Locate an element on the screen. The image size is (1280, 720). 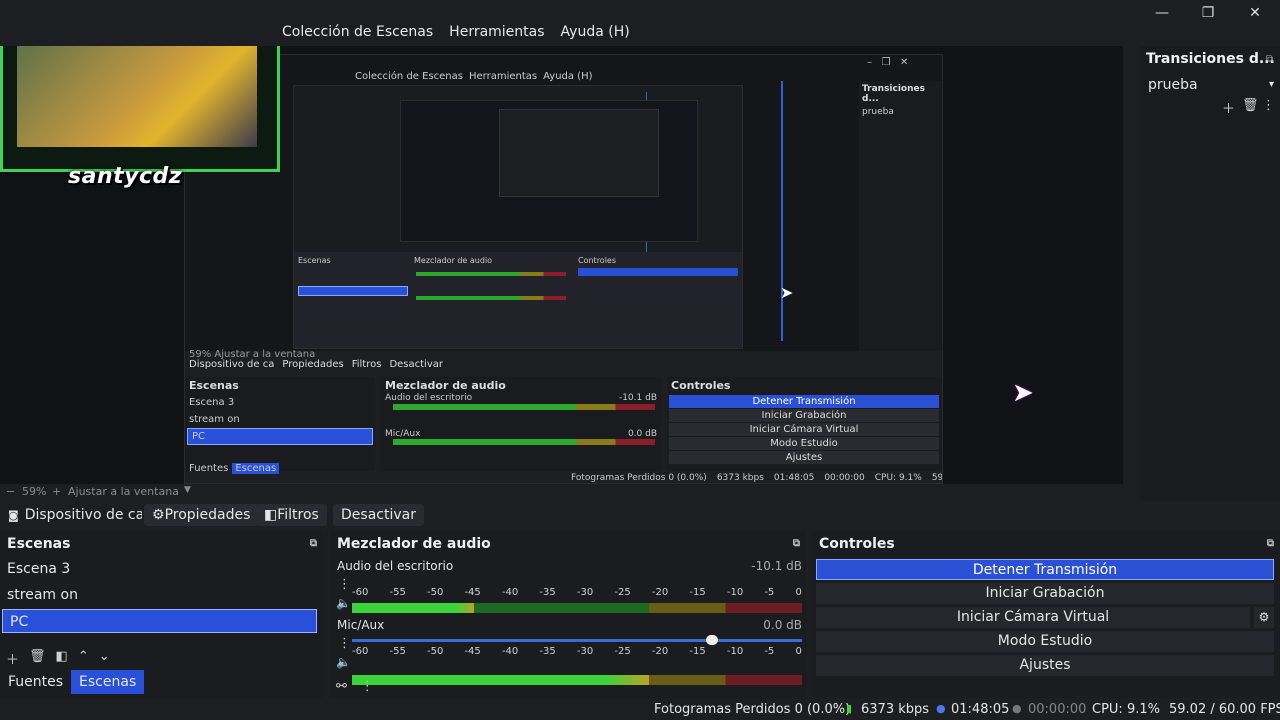
nested-toolbar-item: Propiedades is located at coordinates (313, 364).